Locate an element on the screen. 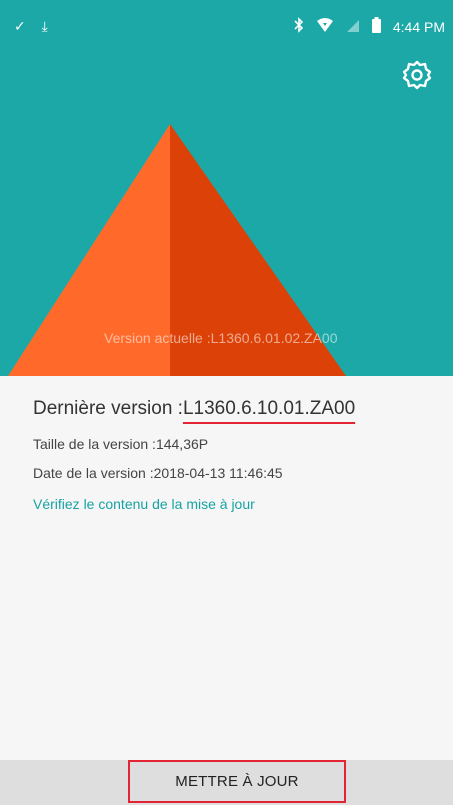  latest-version: Dernière version :L1360.6.10.01.ZA00 is located at coordinates (194, 409).